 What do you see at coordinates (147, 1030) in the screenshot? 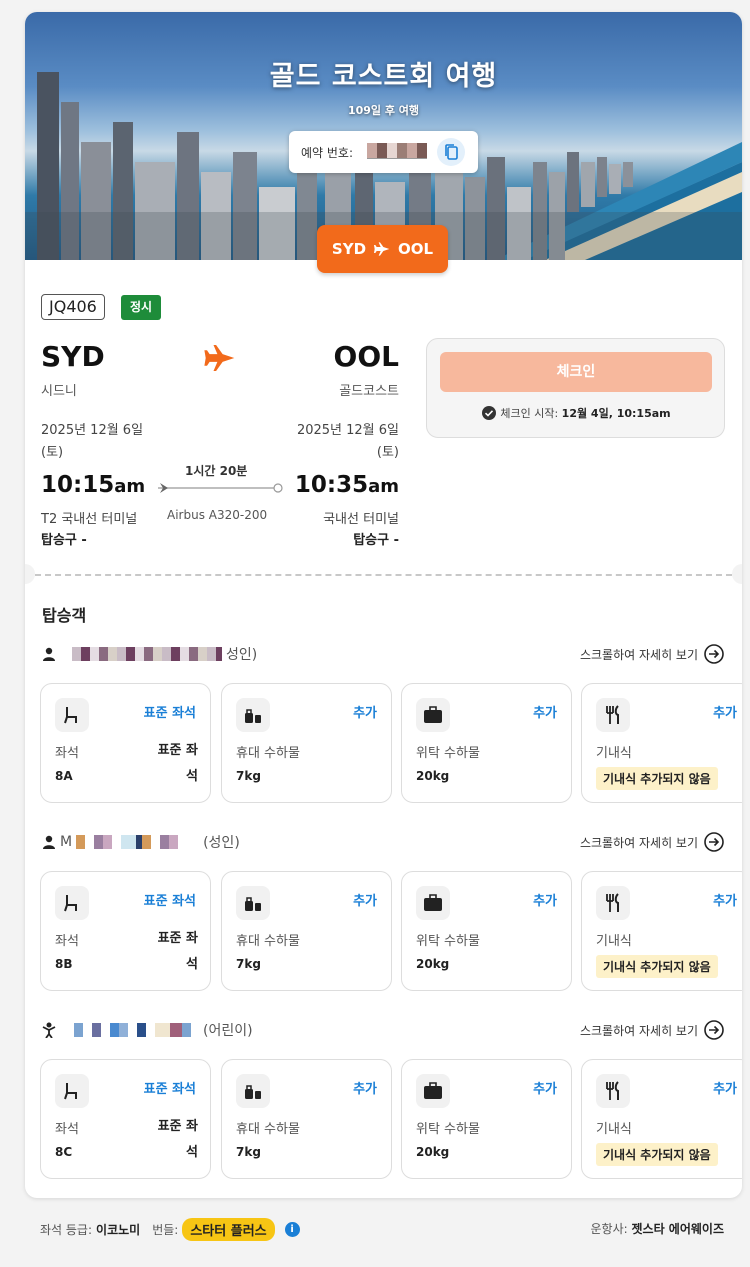
I see `passenger-name: (어린이)` at bounding box center [147, 1030].